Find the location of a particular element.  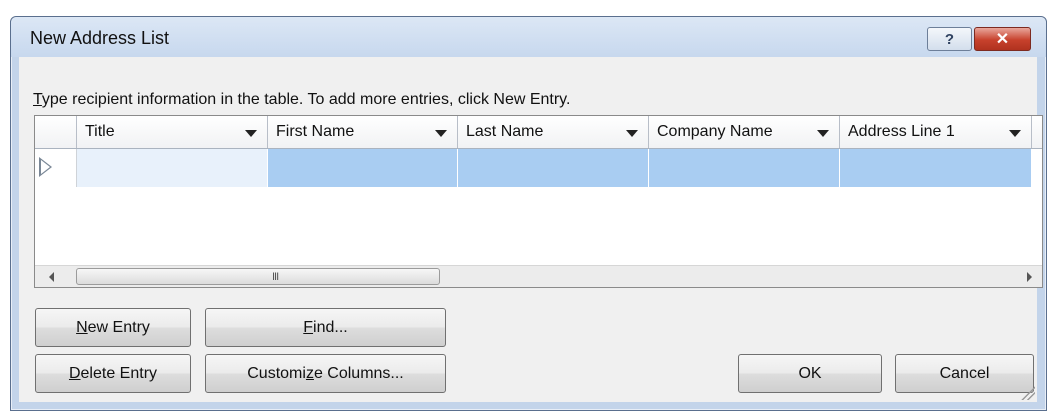

close-icon: ✕ is located at coordinates (1002, 39).